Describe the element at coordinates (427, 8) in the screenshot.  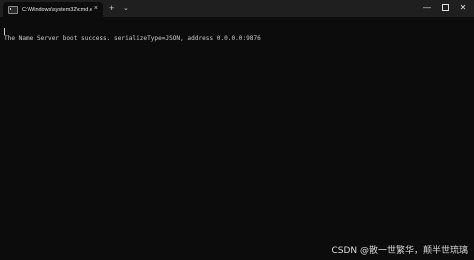
I see `minimize-button: —` at that location.